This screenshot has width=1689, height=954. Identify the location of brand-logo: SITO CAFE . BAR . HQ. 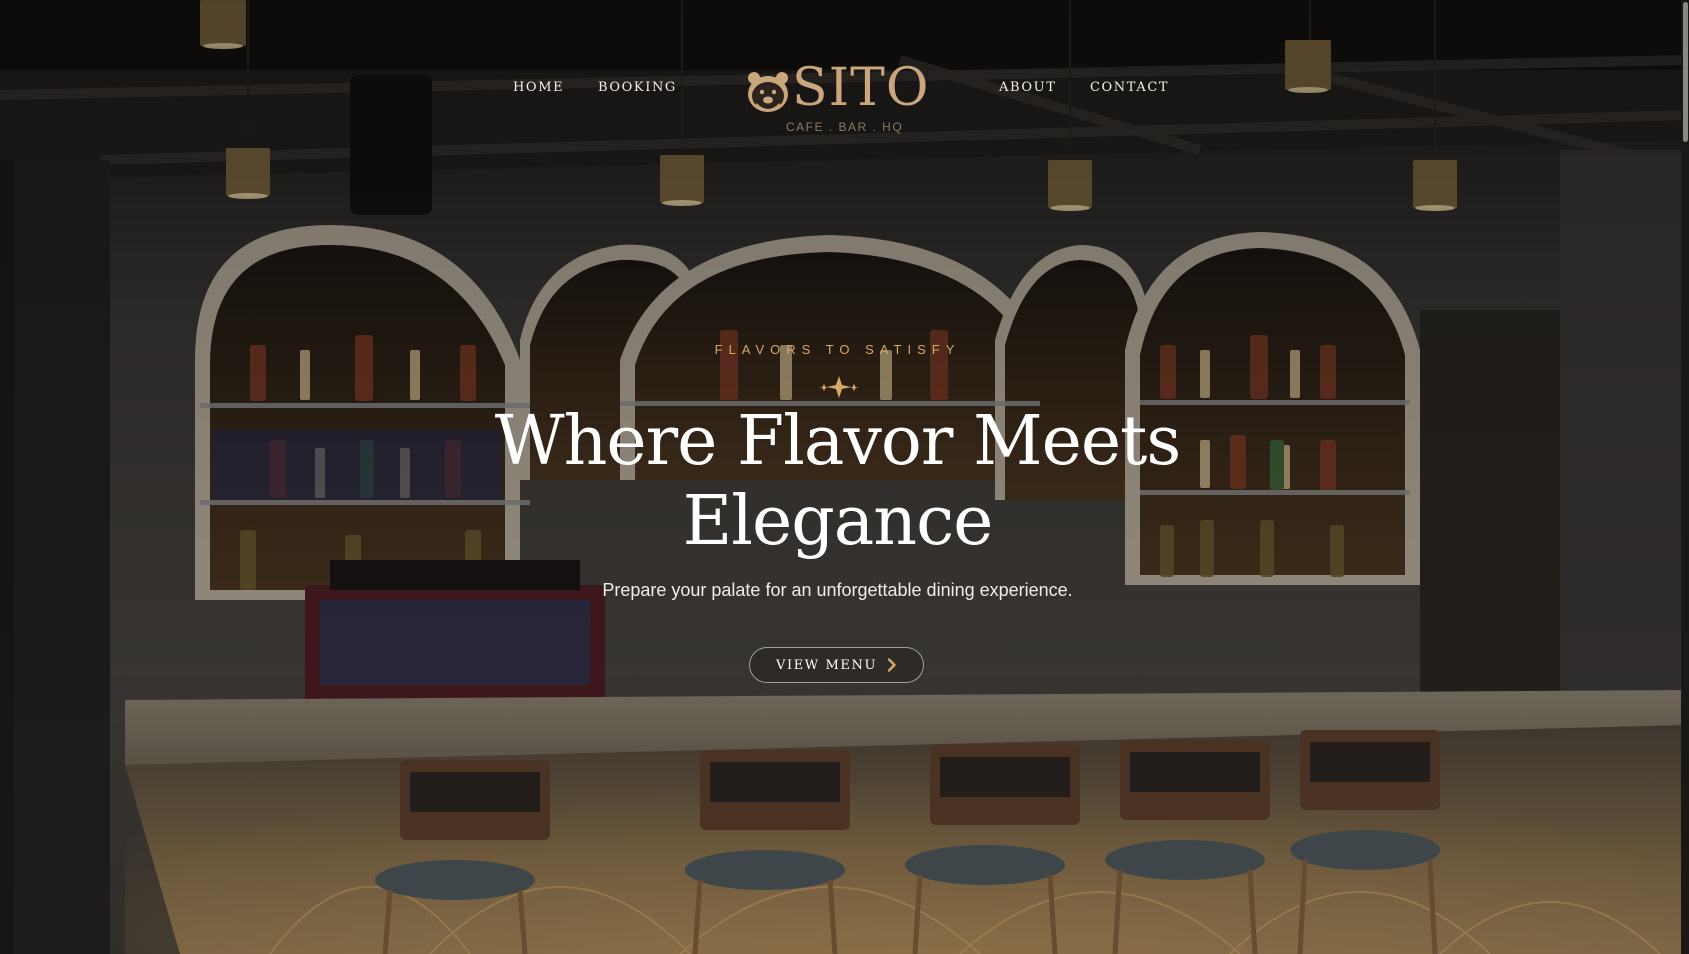
(837, 100).